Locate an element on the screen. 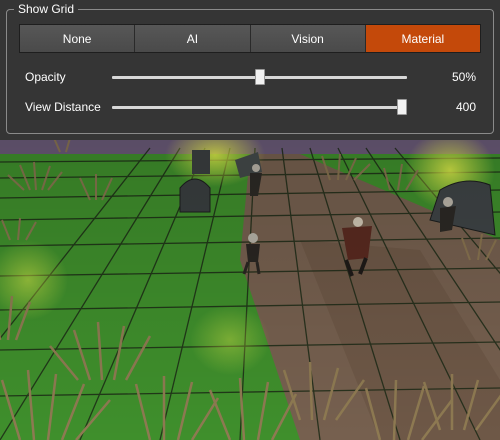 The width and height of the screenshot is (500, 440). opacity-value: 50% is located at coordinates (463, 77).